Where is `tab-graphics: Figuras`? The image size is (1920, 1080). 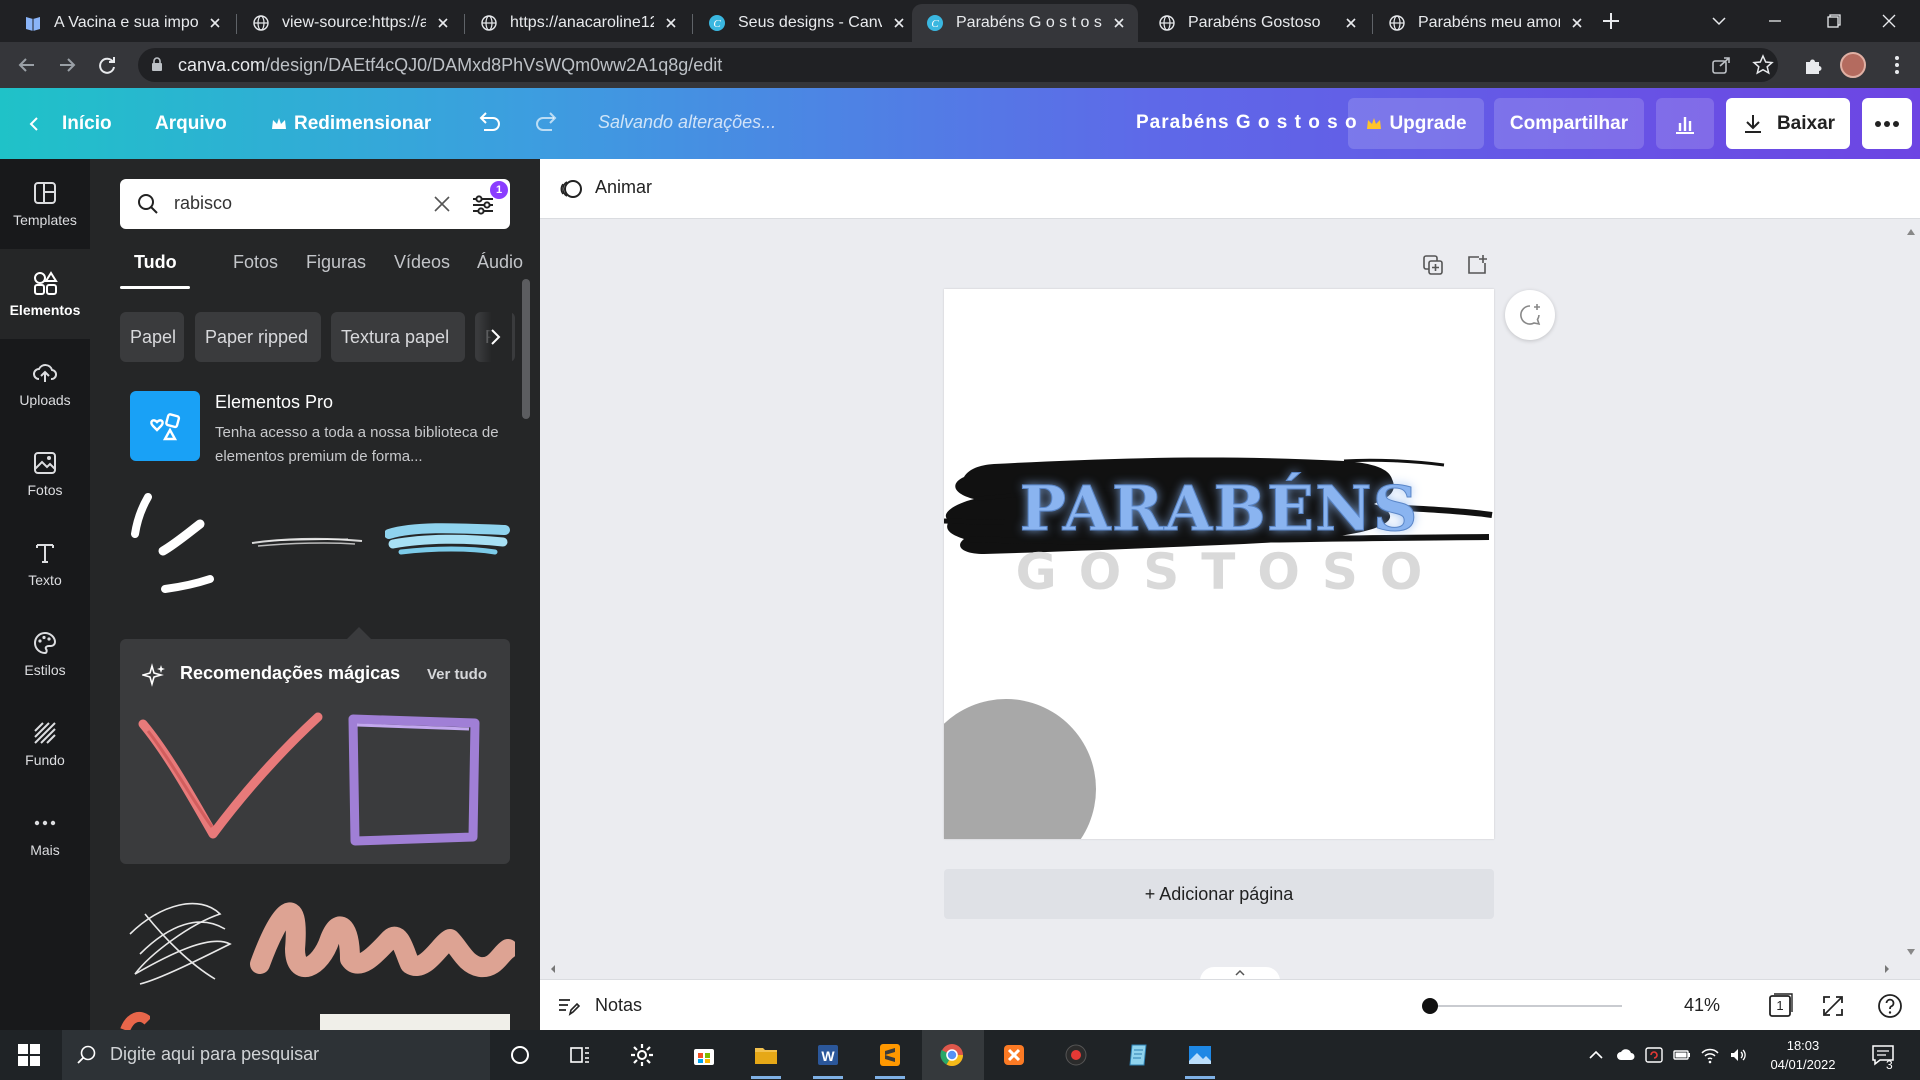
tab-graphics: Figuras is located at coordinates (336, 262).